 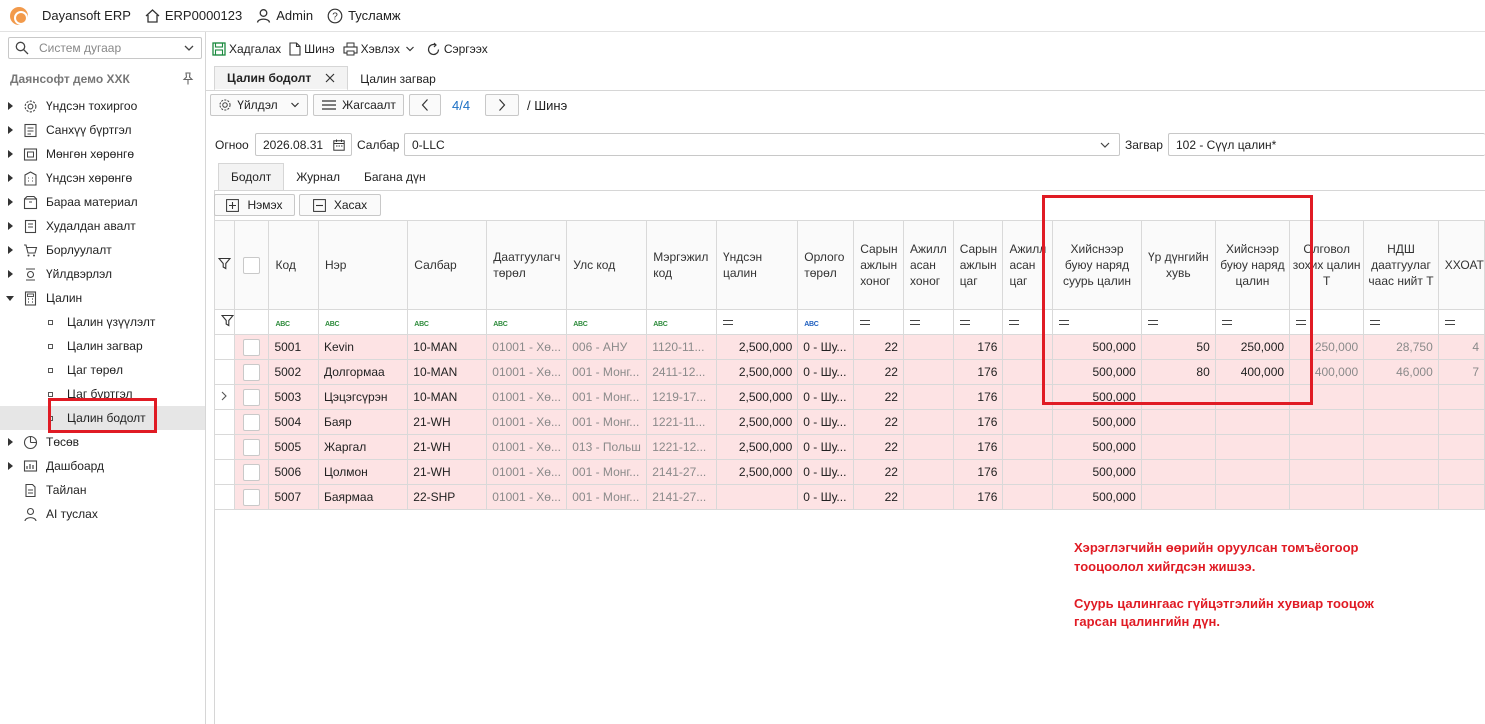 I want to click on remove-row-button: Хасах, so click(x=340, y=205).